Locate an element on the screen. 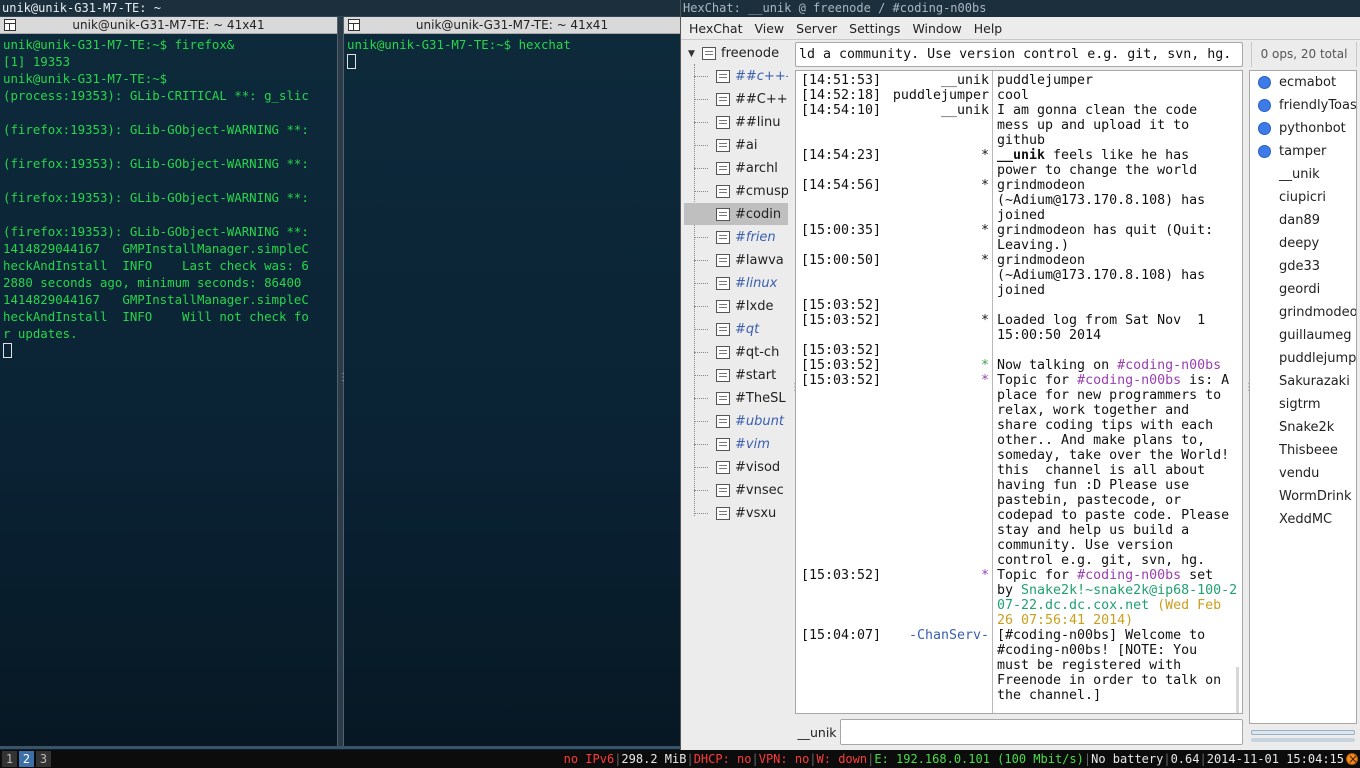  workspace-3: 3 is located at coordinates (43, 759).